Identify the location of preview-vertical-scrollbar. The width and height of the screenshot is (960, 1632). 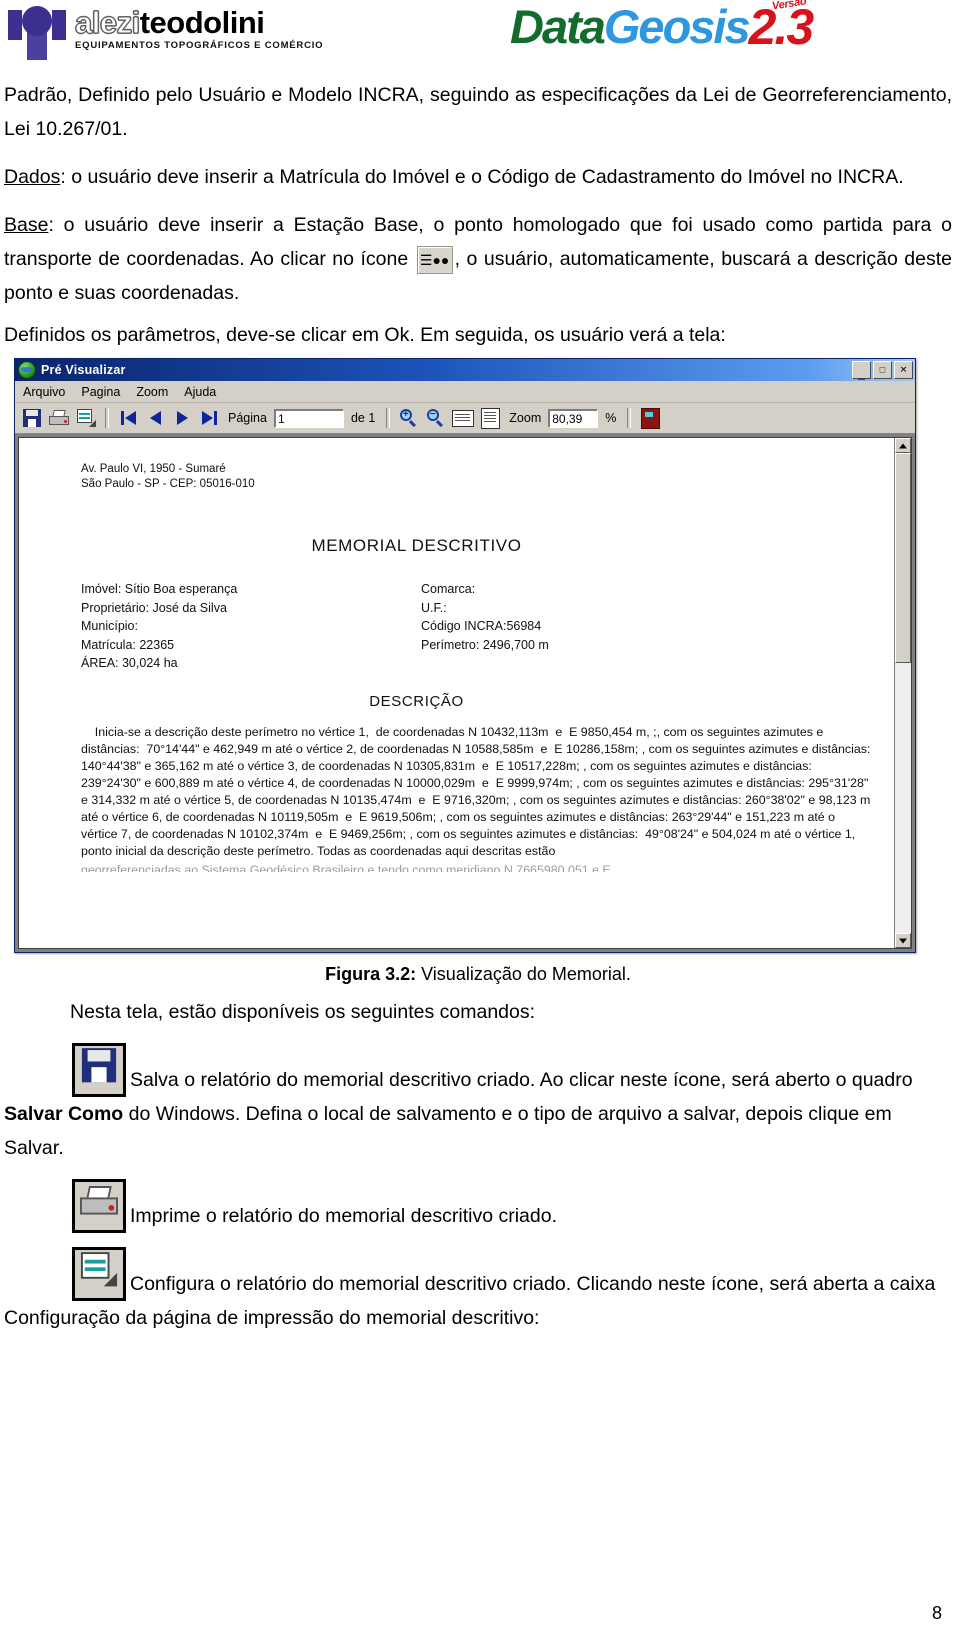
(902, 693).